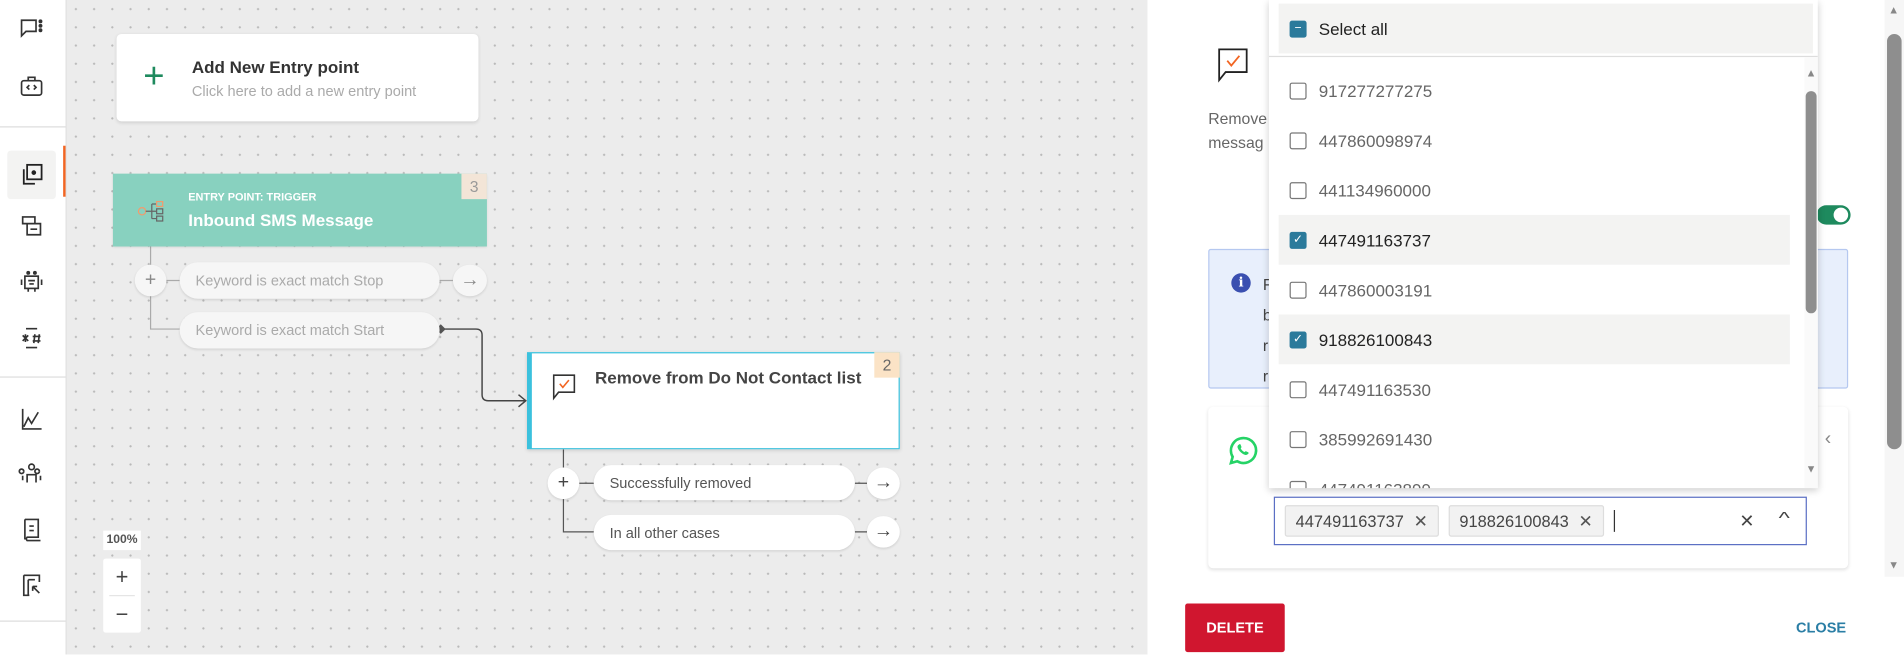  I want to click on phone-option: 447860003191, so click(1534, 290).